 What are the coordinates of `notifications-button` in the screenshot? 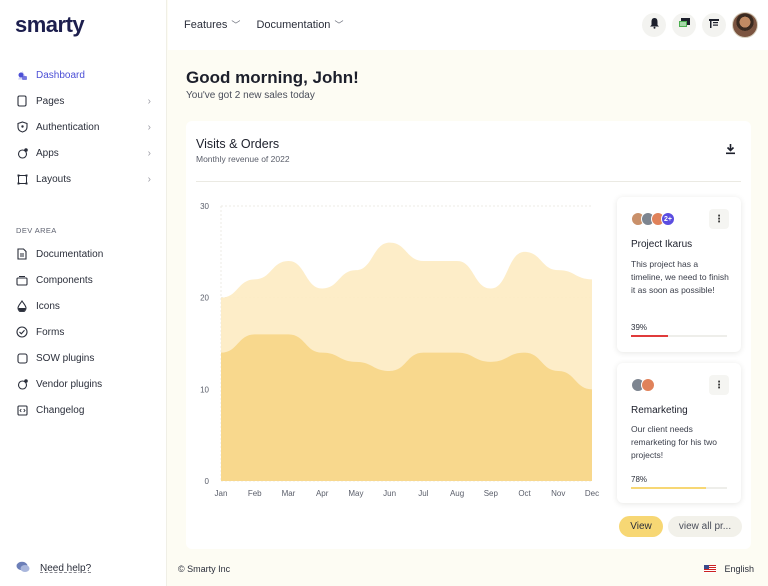 It's located at (654, 25).